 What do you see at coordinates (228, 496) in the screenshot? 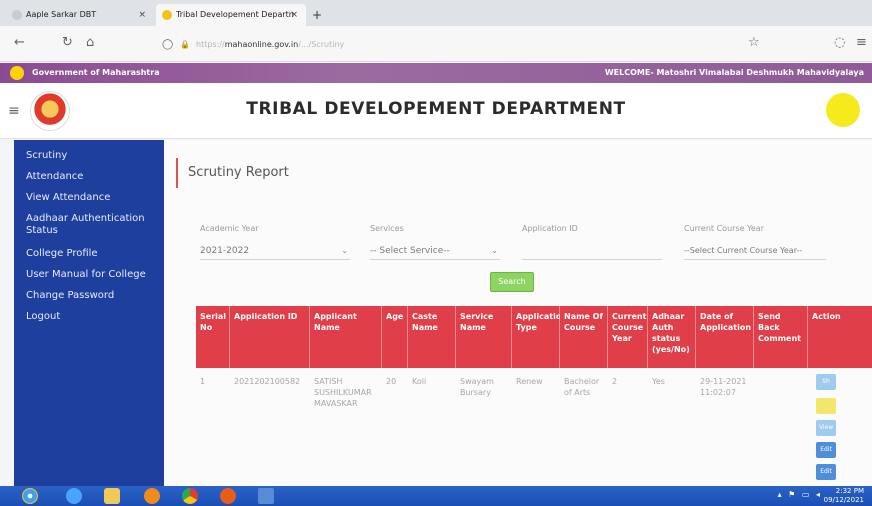
I see `firefox-icon` at bounding box center [228, 496].